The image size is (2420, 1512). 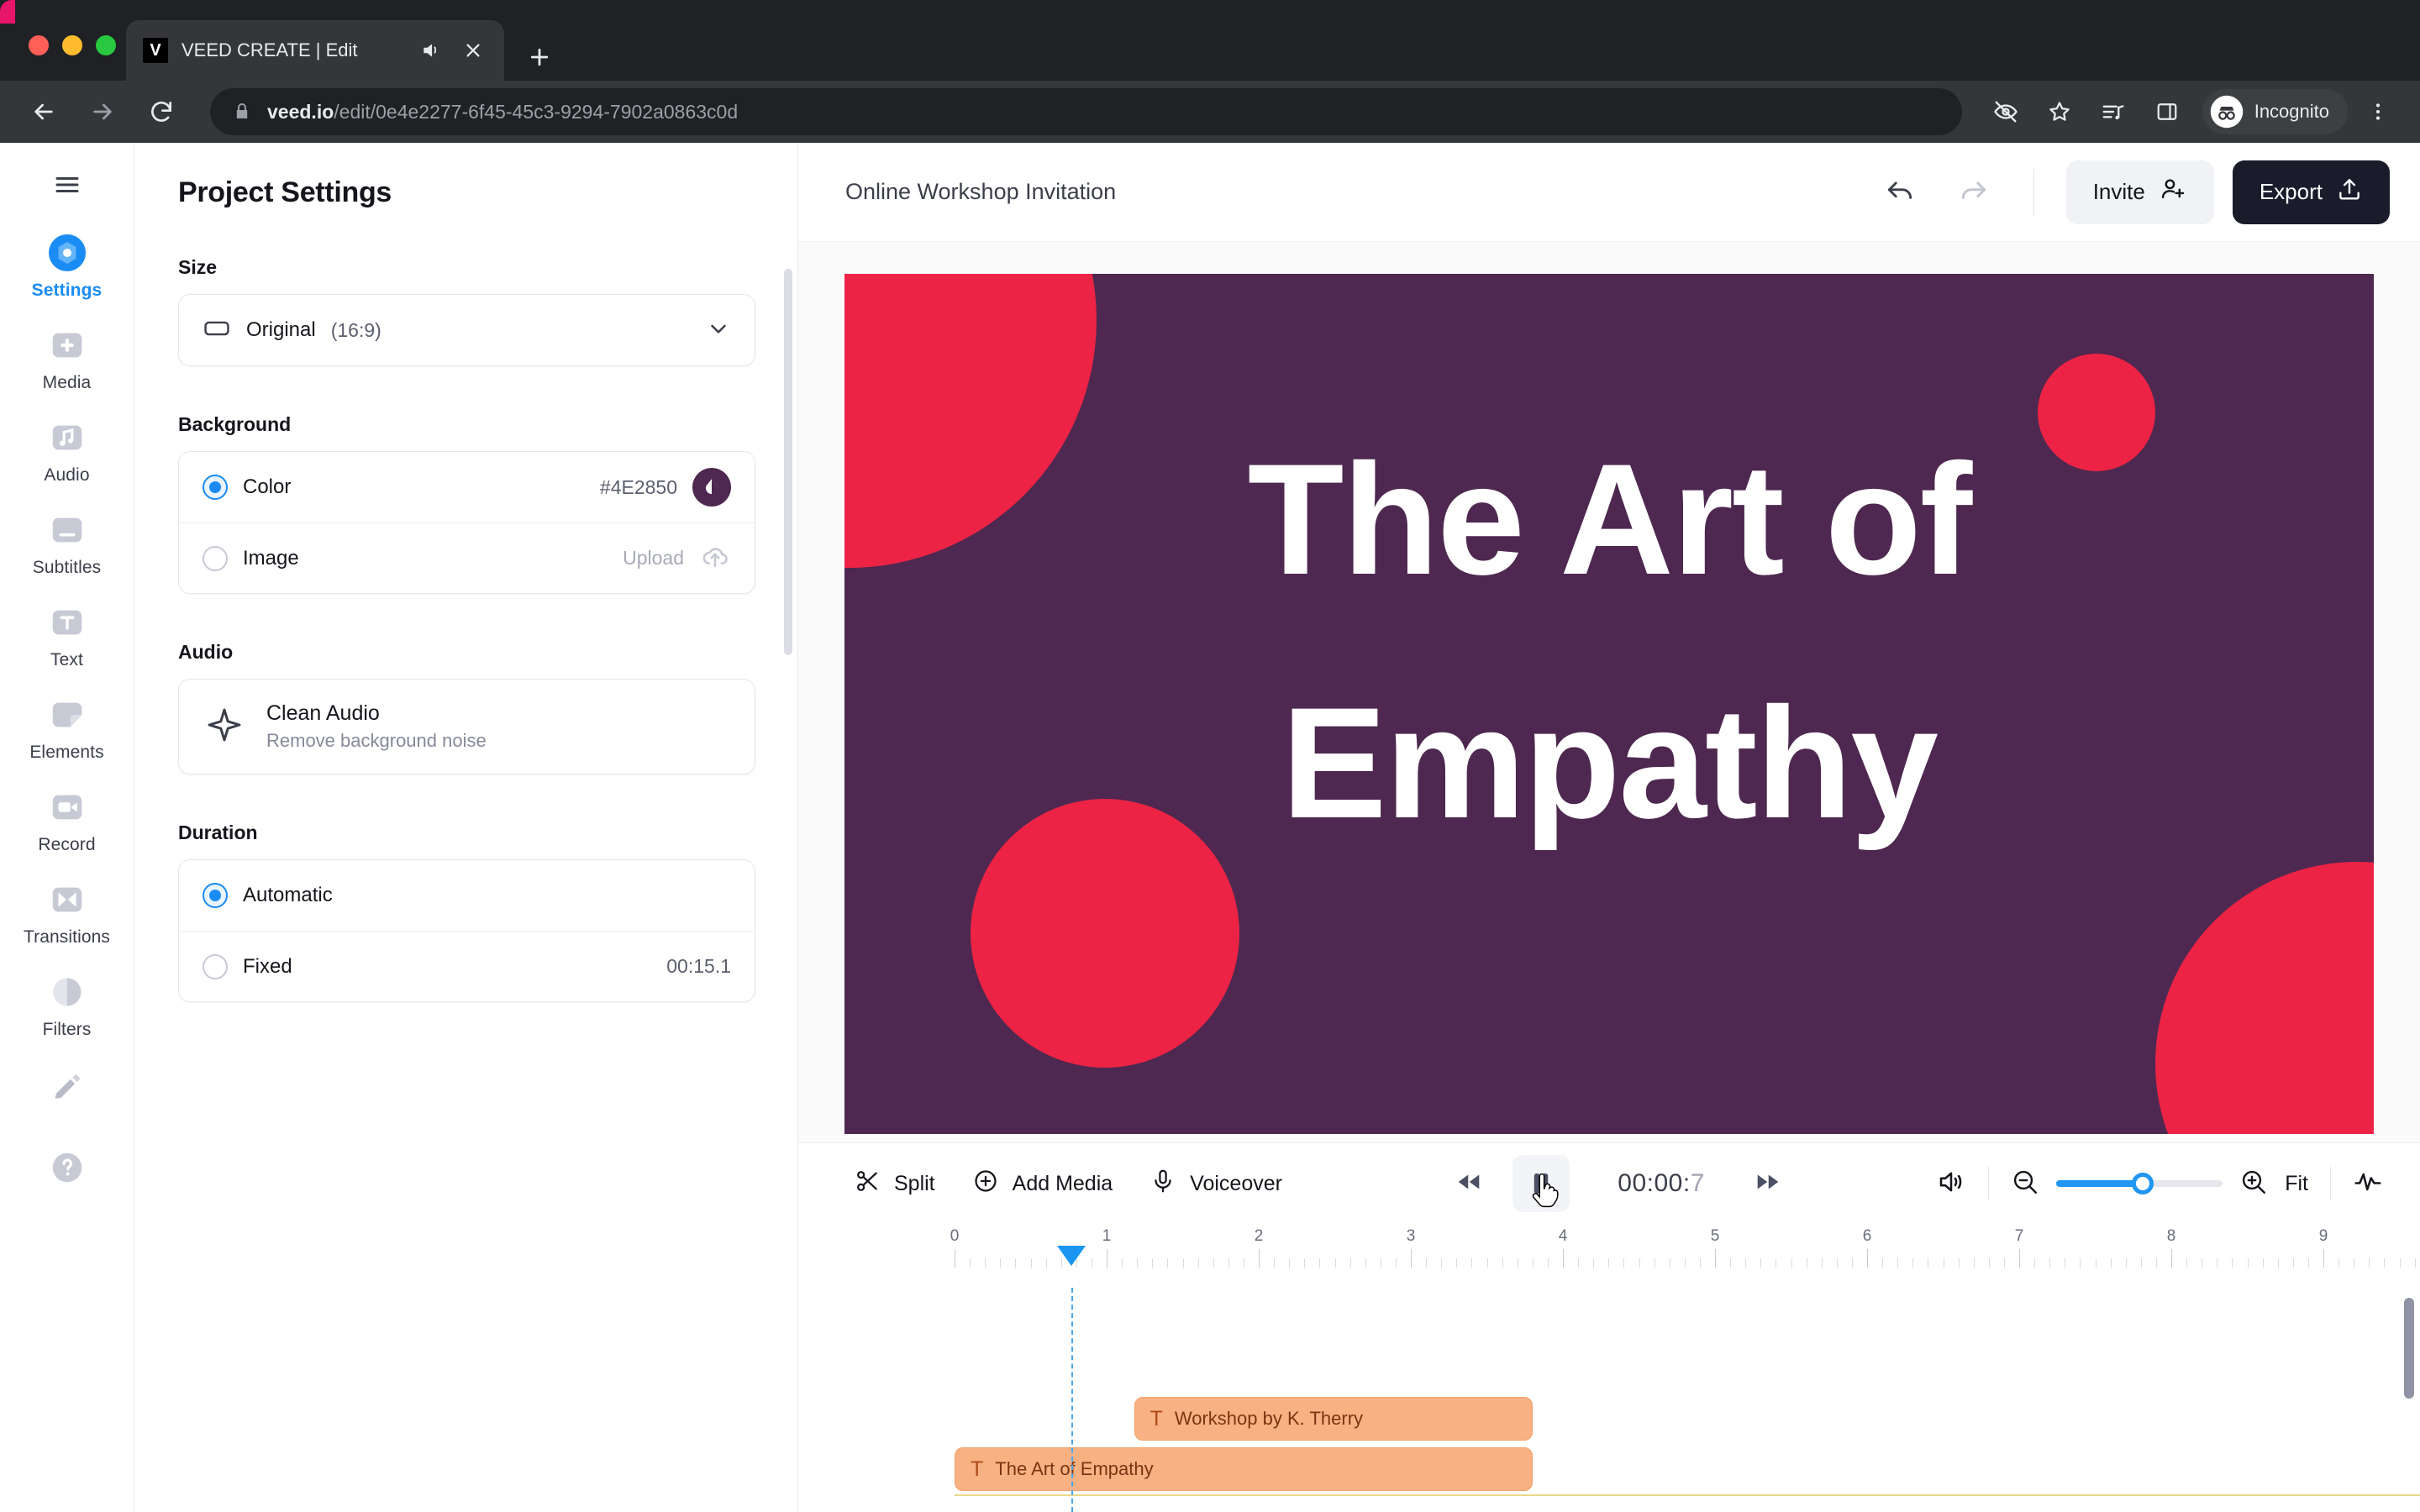 I want to click on minimize-window-button, so click(x=72, y=45).